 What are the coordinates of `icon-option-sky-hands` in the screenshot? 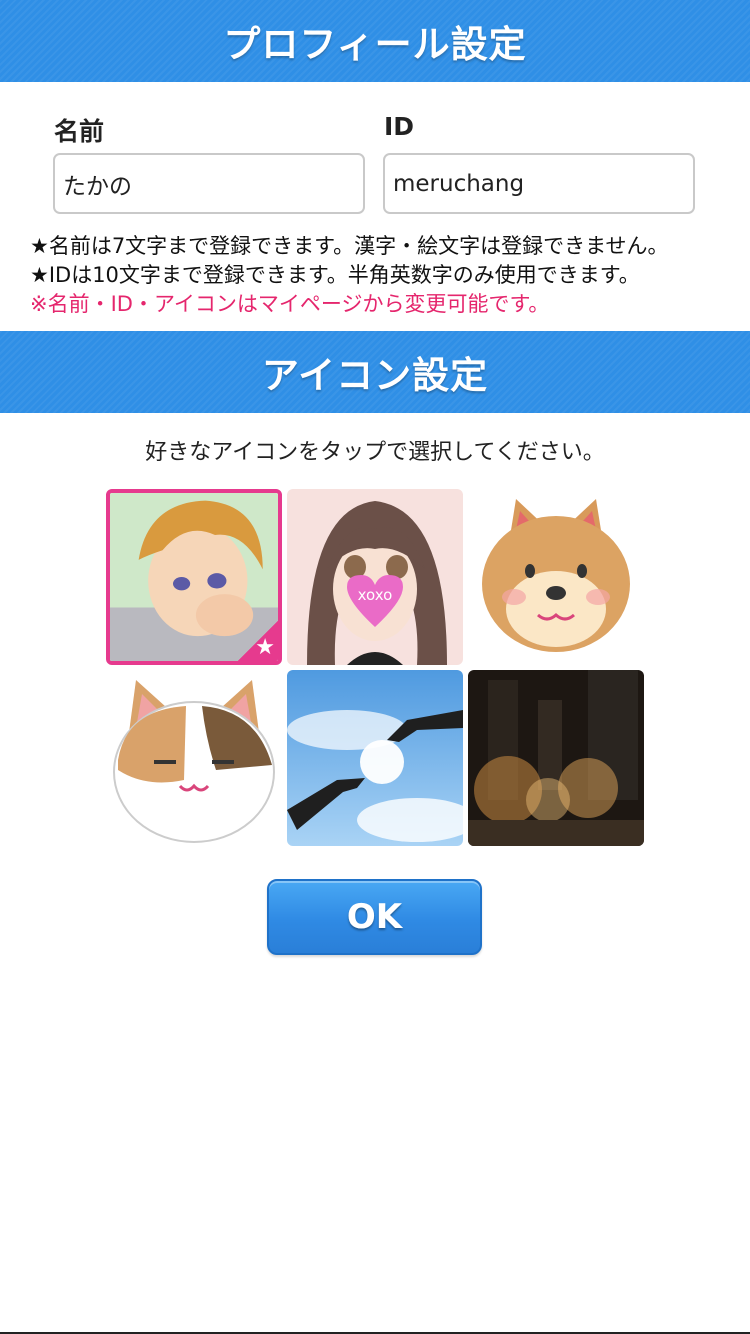 It's located at (375, 758).